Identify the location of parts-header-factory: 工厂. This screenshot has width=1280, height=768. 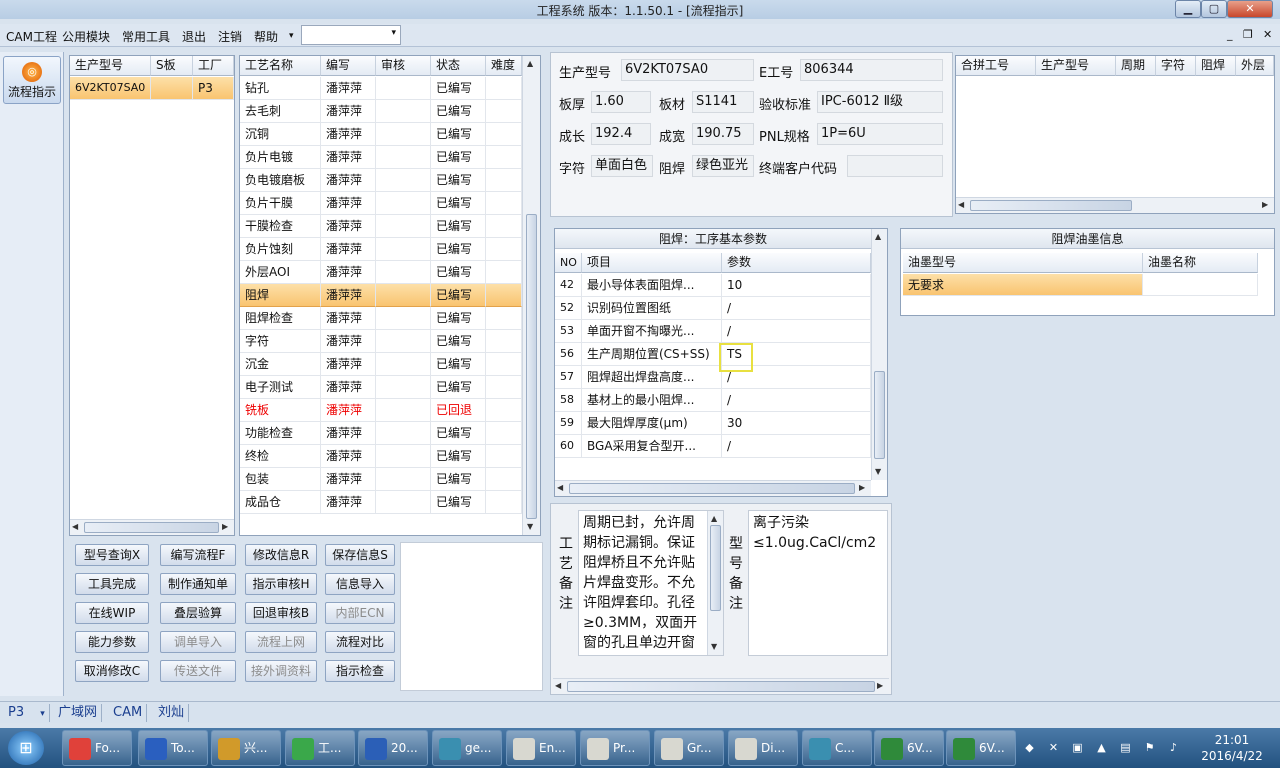
(213, 66).